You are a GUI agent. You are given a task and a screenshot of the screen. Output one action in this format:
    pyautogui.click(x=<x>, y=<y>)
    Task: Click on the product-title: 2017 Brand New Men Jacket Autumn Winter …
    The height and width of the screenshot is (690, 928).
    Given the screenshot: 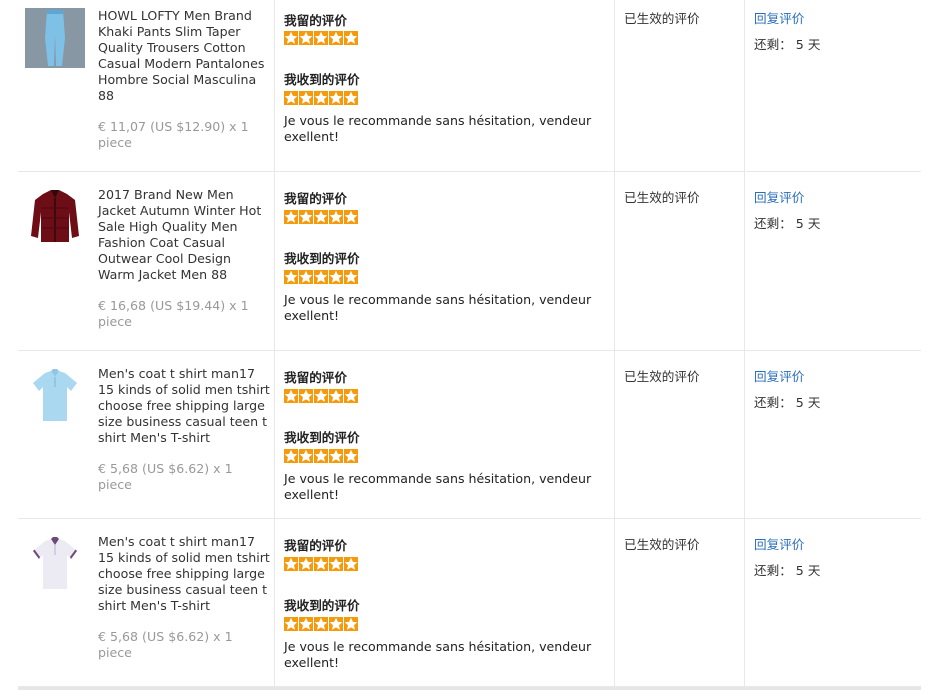 What is the action you would take?
    pyautogui.click(x=184, y=235)
    